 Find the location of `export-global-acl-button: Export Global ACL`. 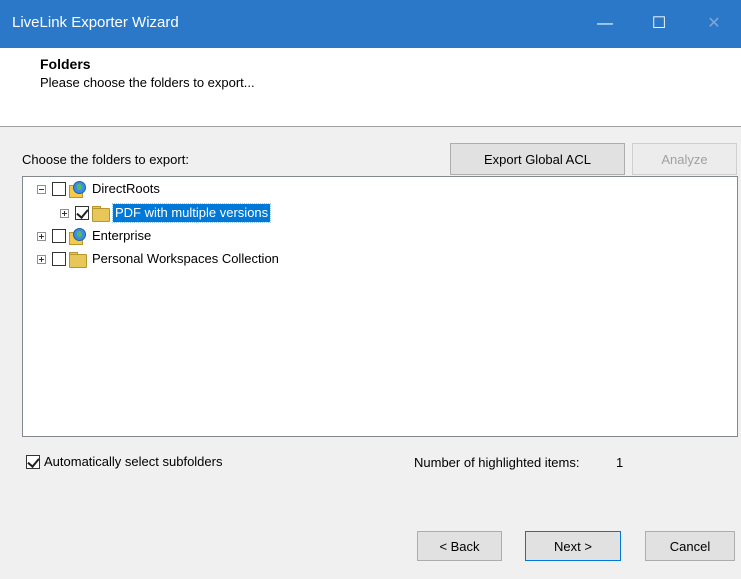

export-global-acl-button: Export Global ACL is located at coordinates (537, 159).